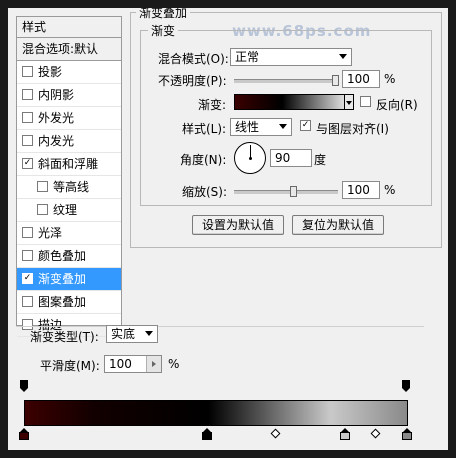 The width and height of the screenshot is (456, 458). I want to click on style-item-label: 斜面和浮雕, so click(68, 164).